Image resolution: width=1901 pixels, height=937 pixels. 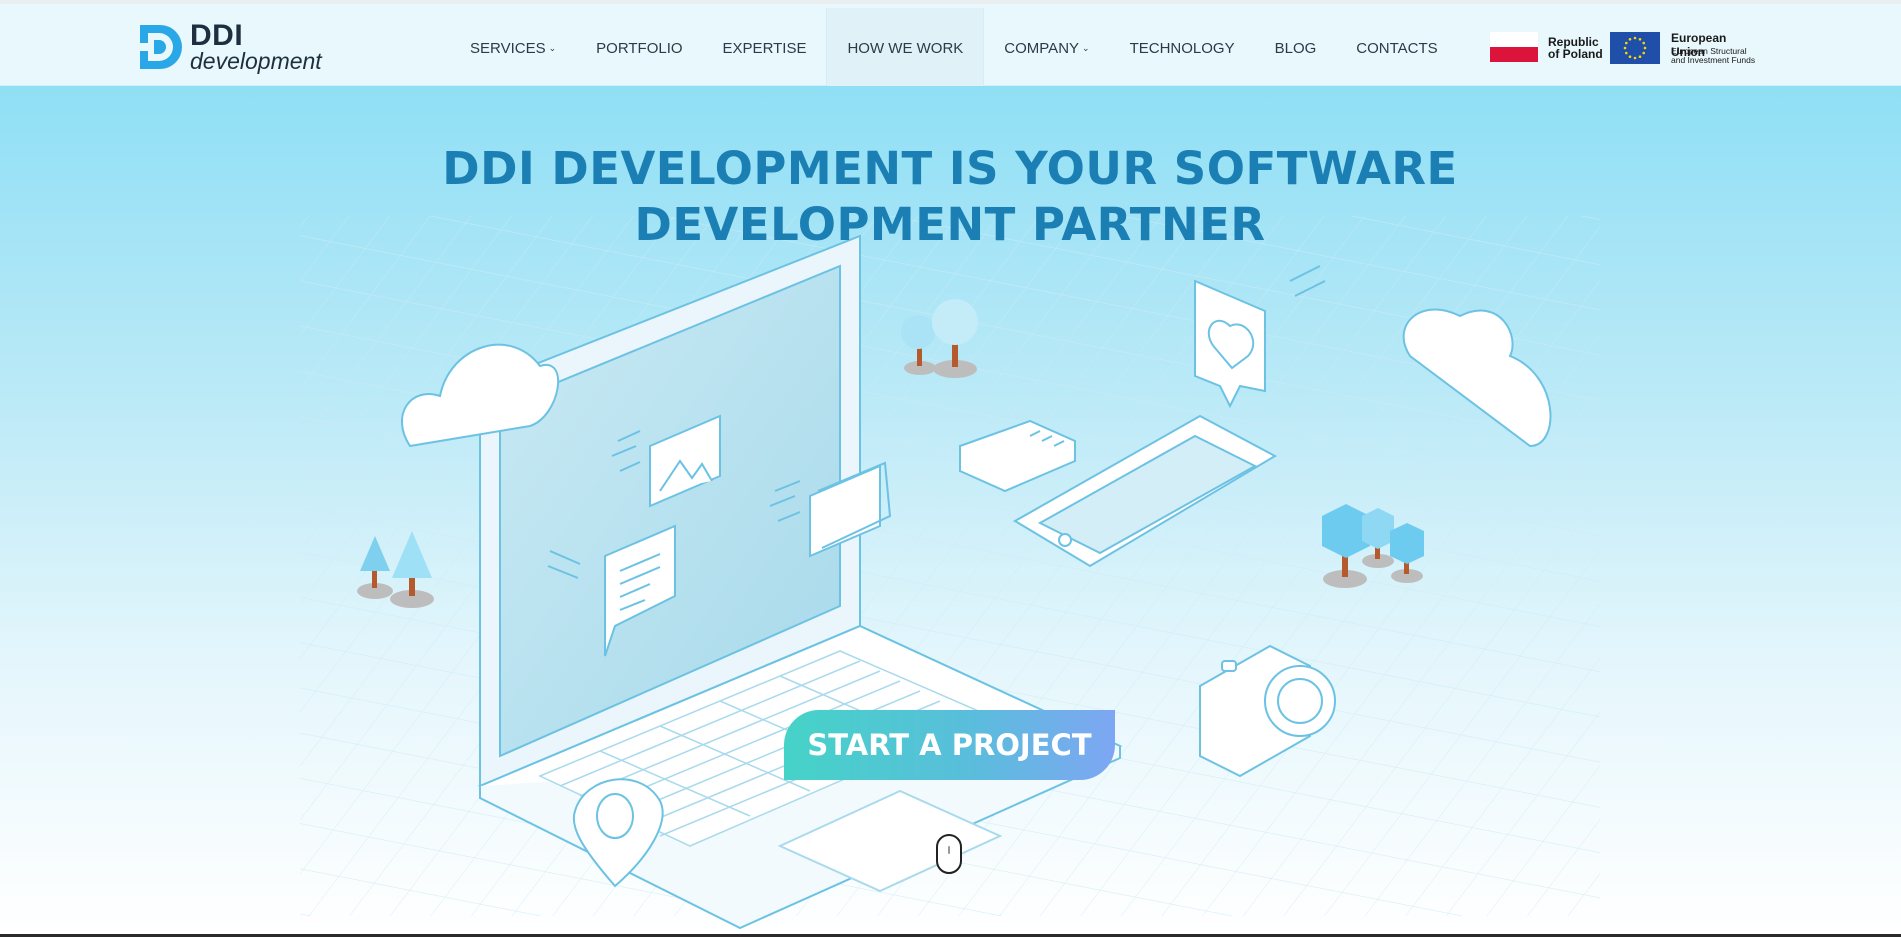 I want to click on nav-how-we-work-label: HOW WE WORK, so click(x=905, y=48).